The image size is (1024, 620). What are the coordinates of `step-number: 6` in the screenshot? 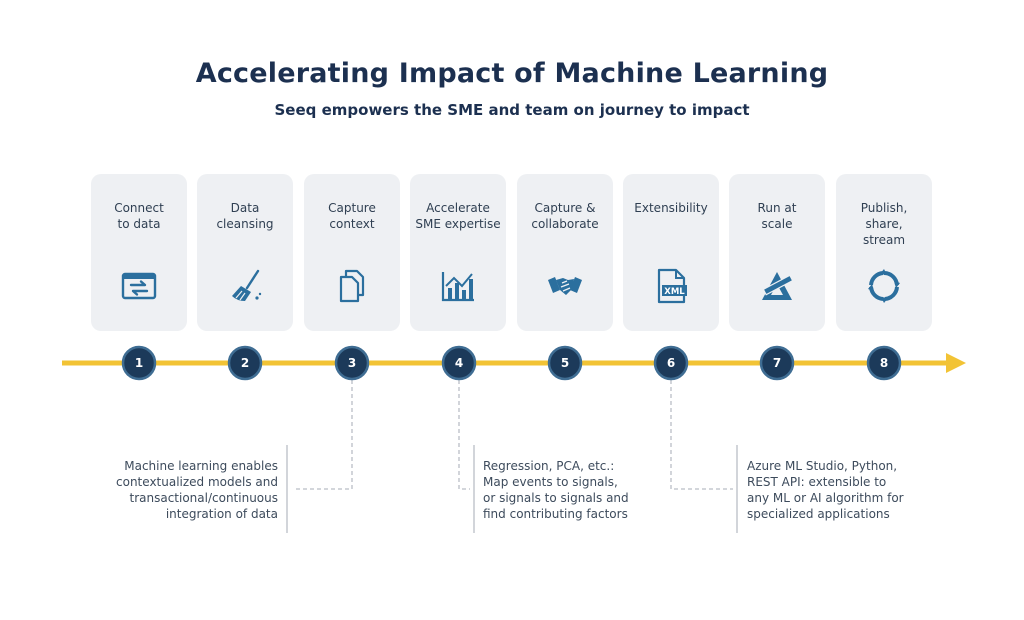 It's located at (671, 363).